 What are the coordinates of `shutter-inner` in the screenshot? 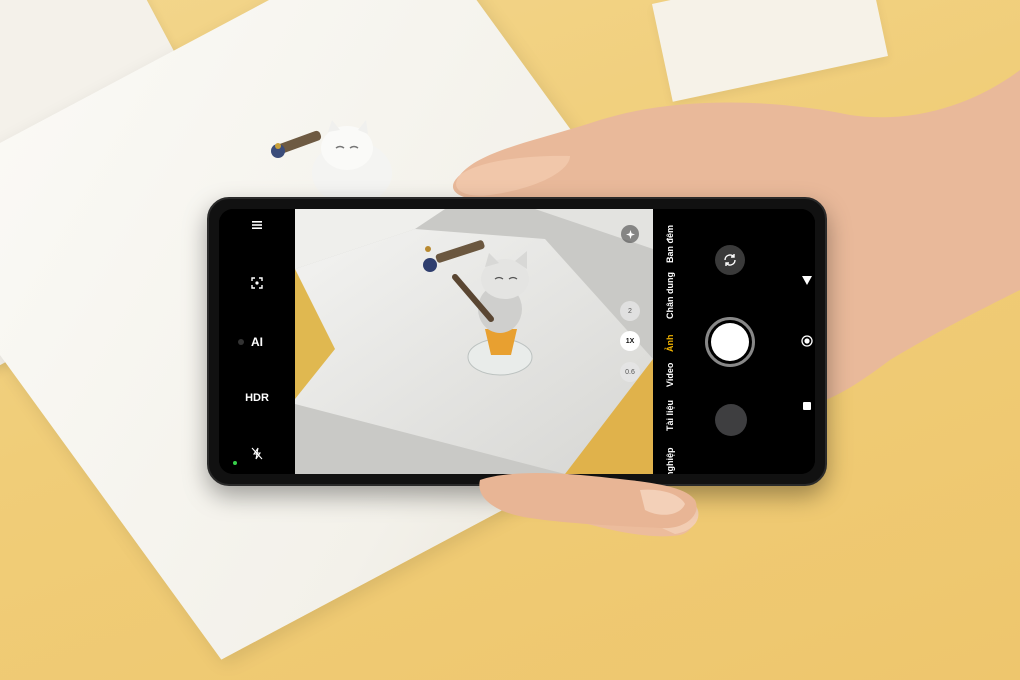 It's located at (730, 342).